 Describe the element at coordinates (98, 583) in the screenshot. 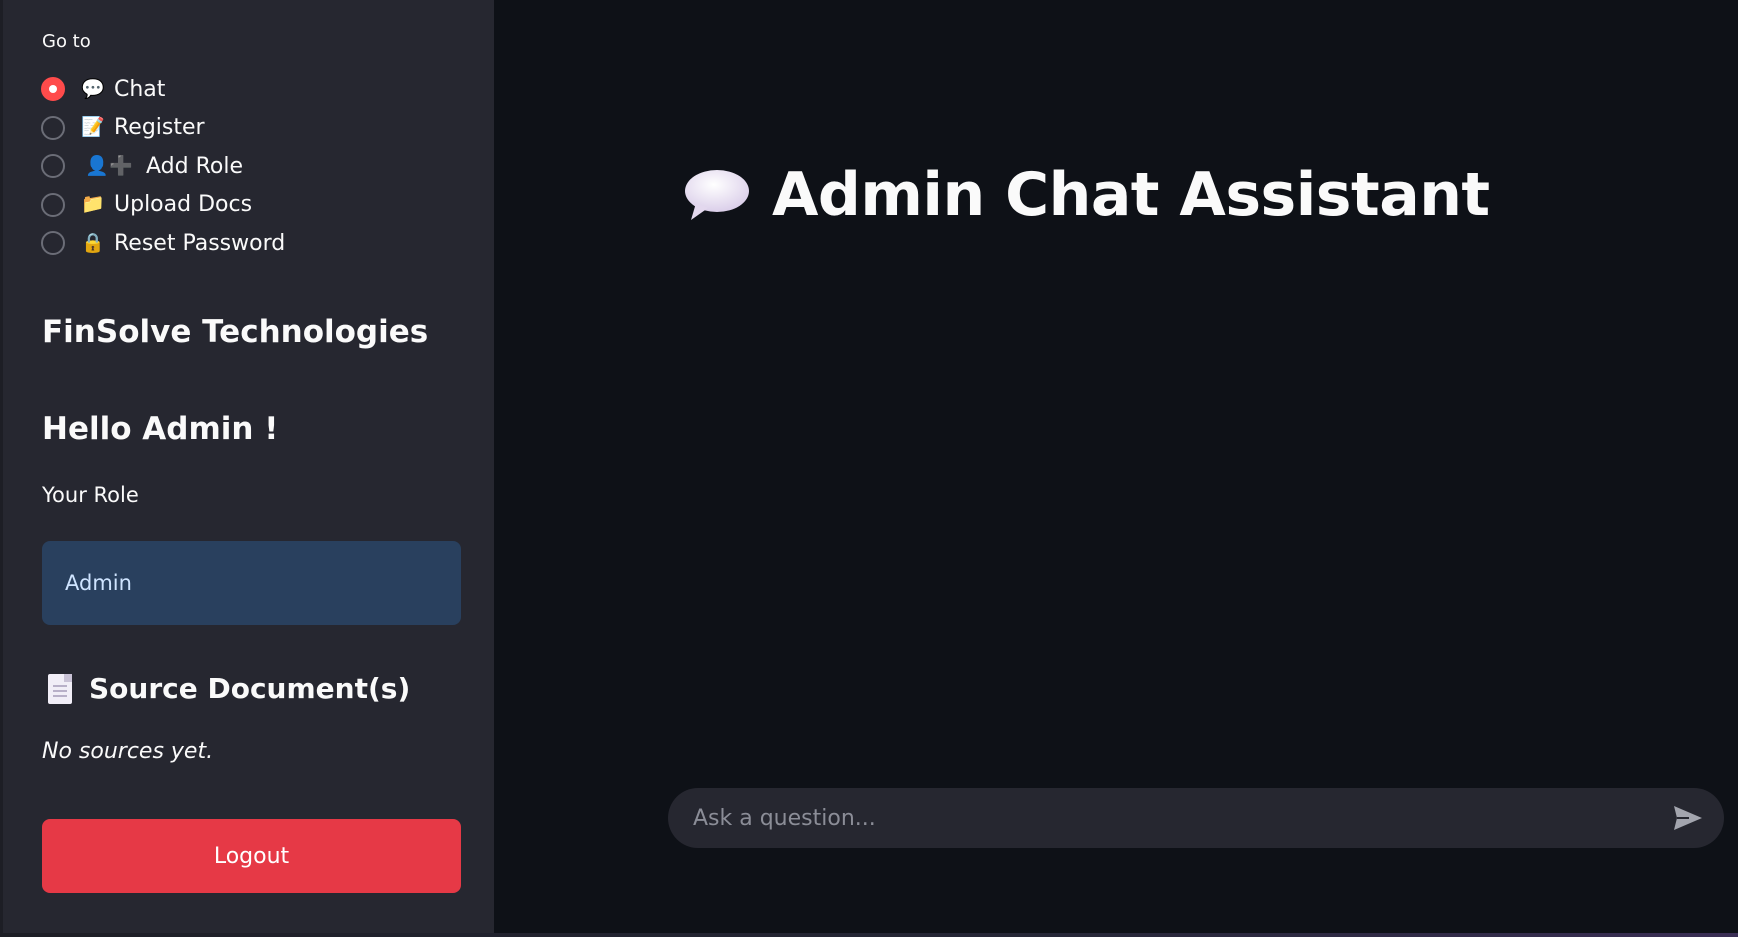

I see `role-value: Admin` at that location.